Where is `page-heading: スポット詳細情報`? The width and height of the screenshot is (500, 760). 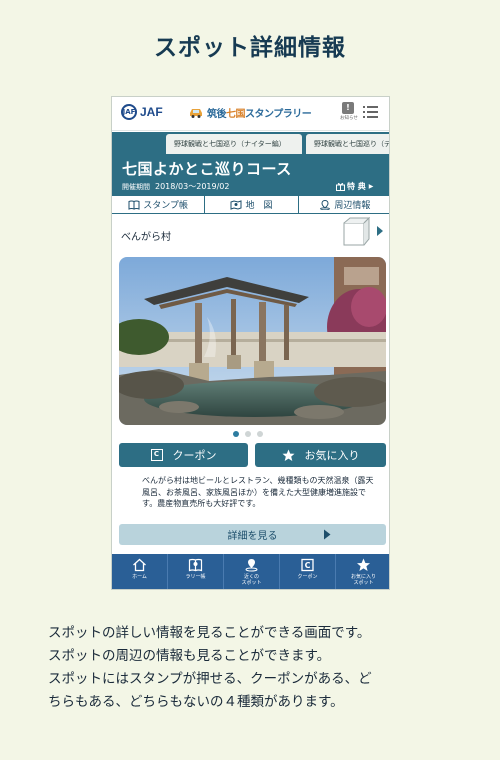 page-heading: スポット詳細情報 is located at coordinates (250, 48).